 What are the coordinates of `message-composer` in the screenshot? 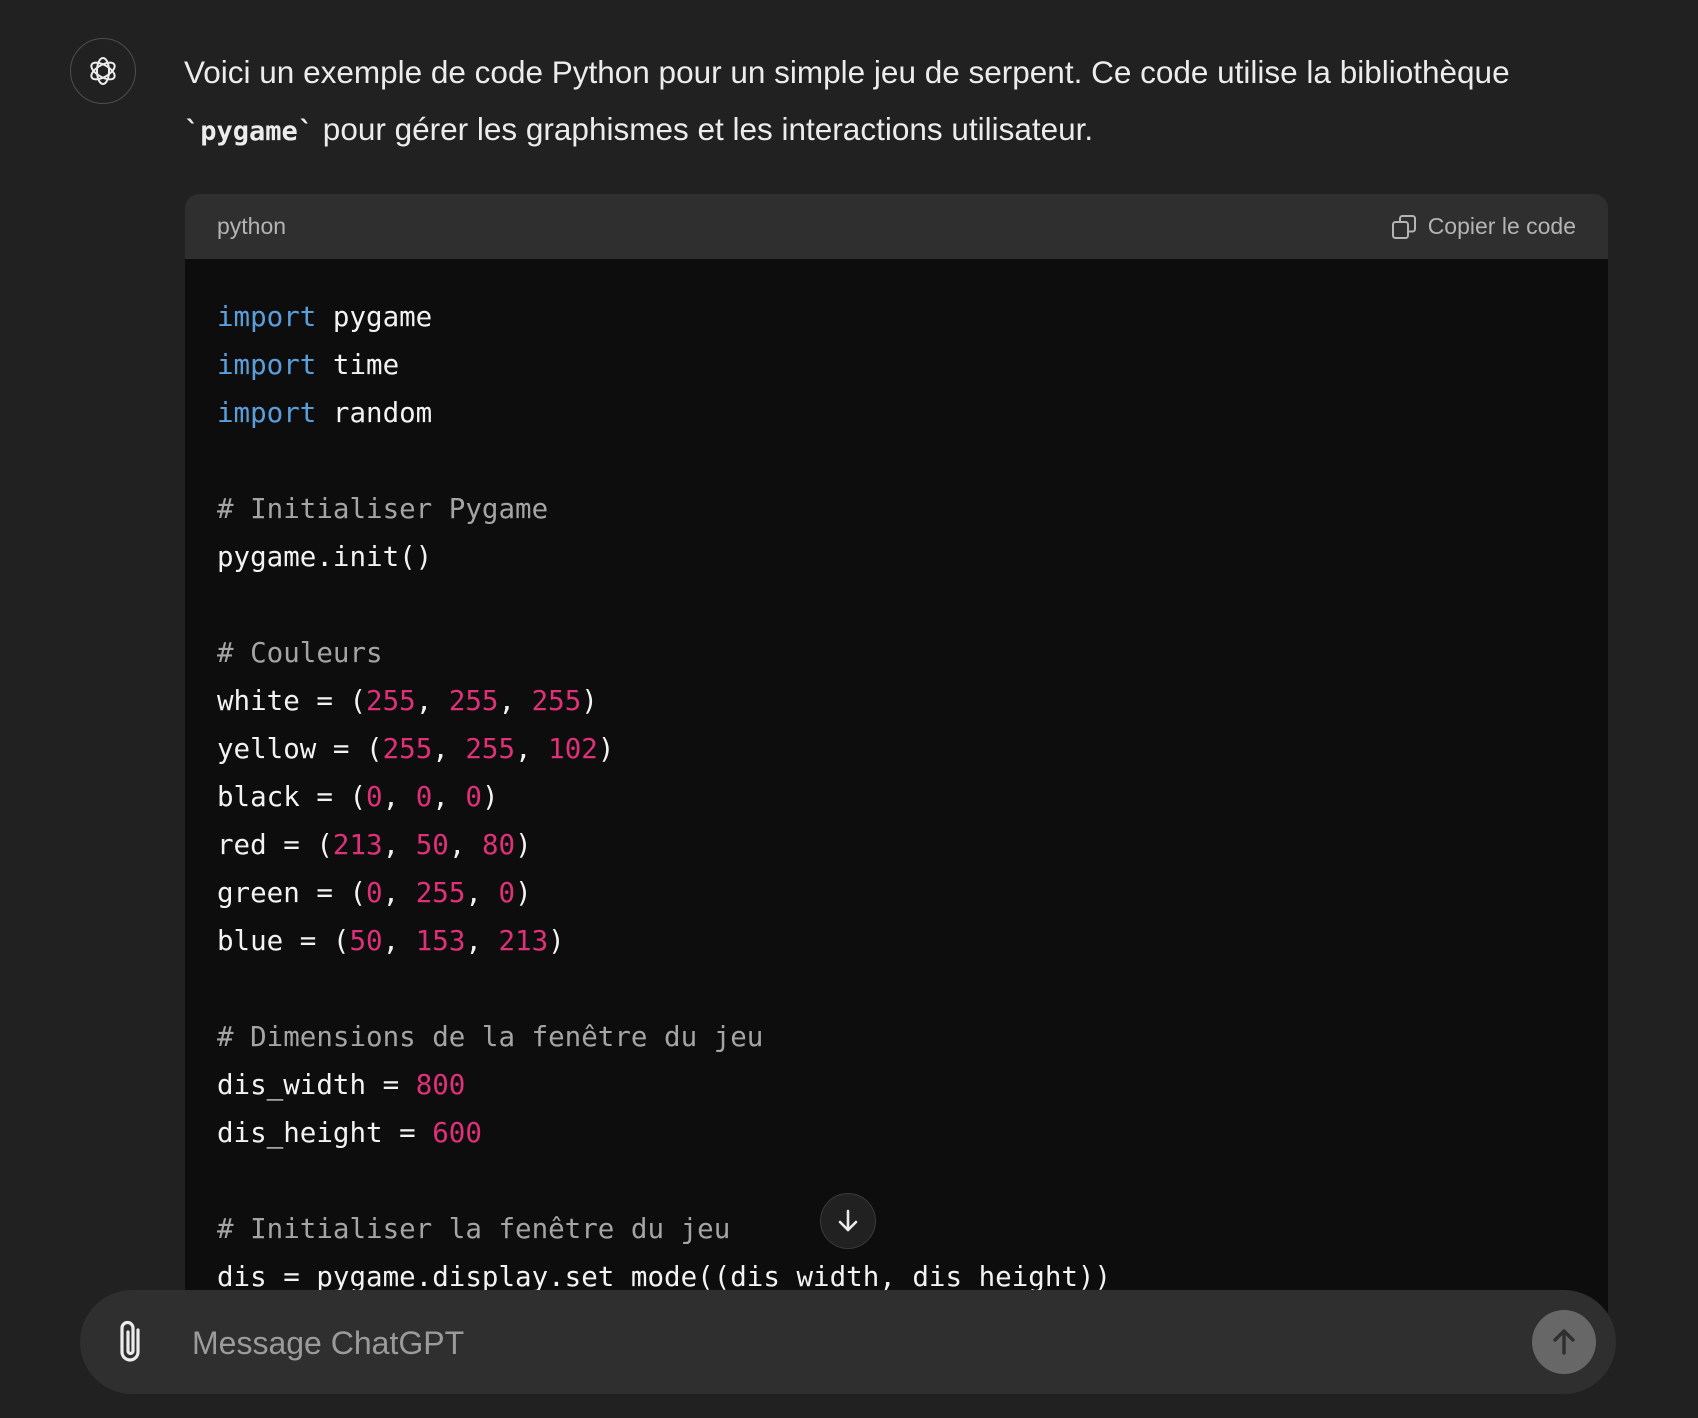 It's located at (848, 1342).